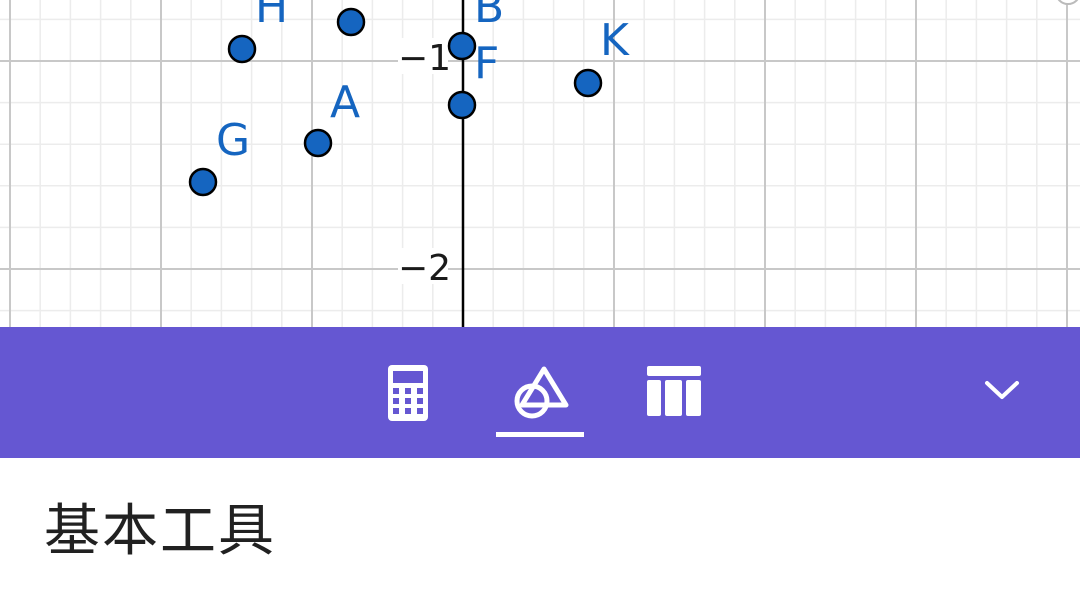  What do you see at coordinates (233, 140) in the screenshot?
I see `point-label-g: G` at bounding box center [233, 140].